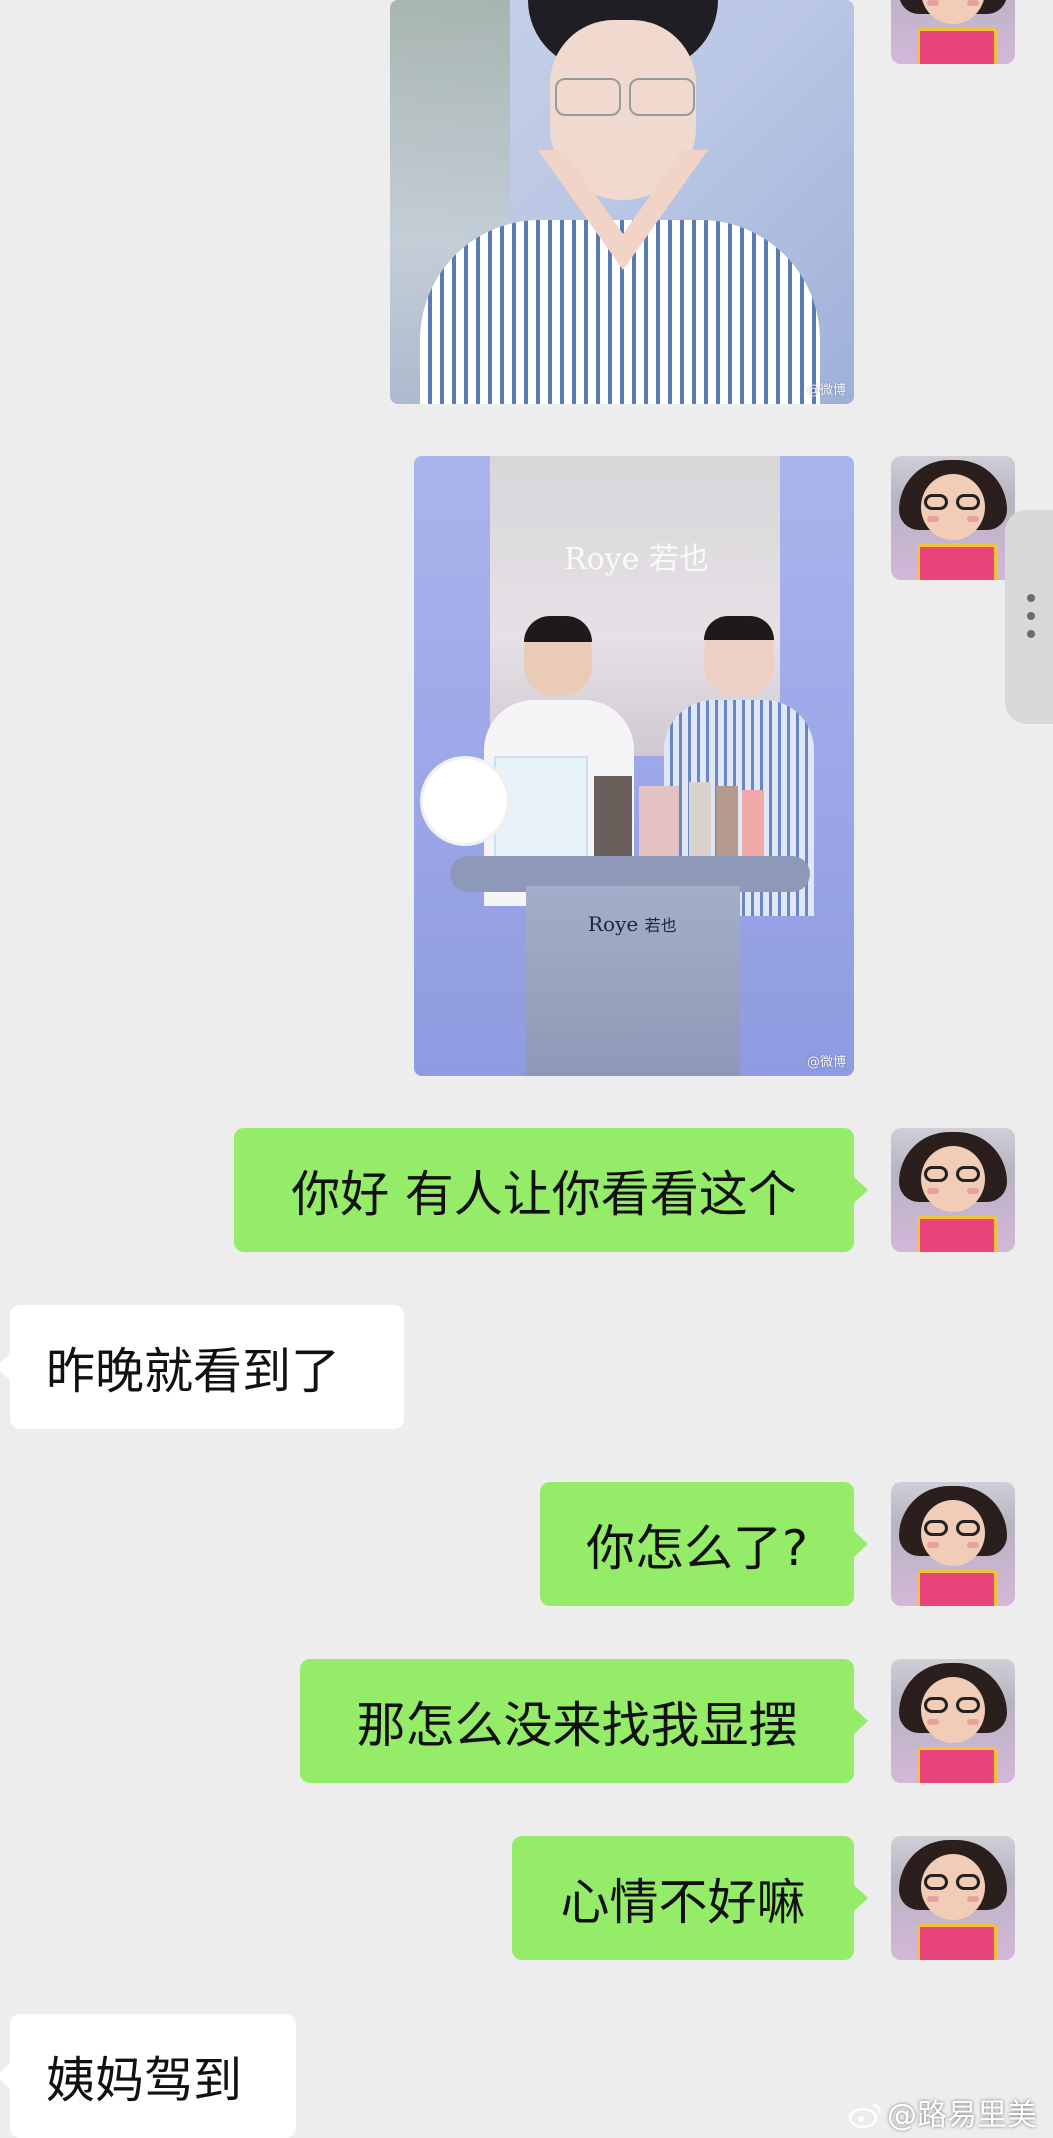 The image size is (1053, 2138). What do you see at coordinates (632, 924) in the screenshot?
I see `stand-logo: Roye 若也` at bounding box center [632, 924].